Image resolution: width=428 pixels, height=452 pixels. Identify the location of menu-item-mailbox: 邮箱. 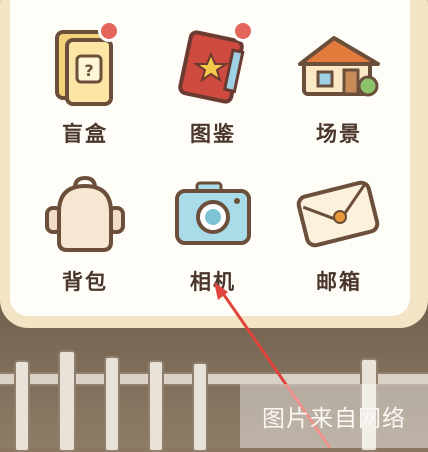
(339, 229).